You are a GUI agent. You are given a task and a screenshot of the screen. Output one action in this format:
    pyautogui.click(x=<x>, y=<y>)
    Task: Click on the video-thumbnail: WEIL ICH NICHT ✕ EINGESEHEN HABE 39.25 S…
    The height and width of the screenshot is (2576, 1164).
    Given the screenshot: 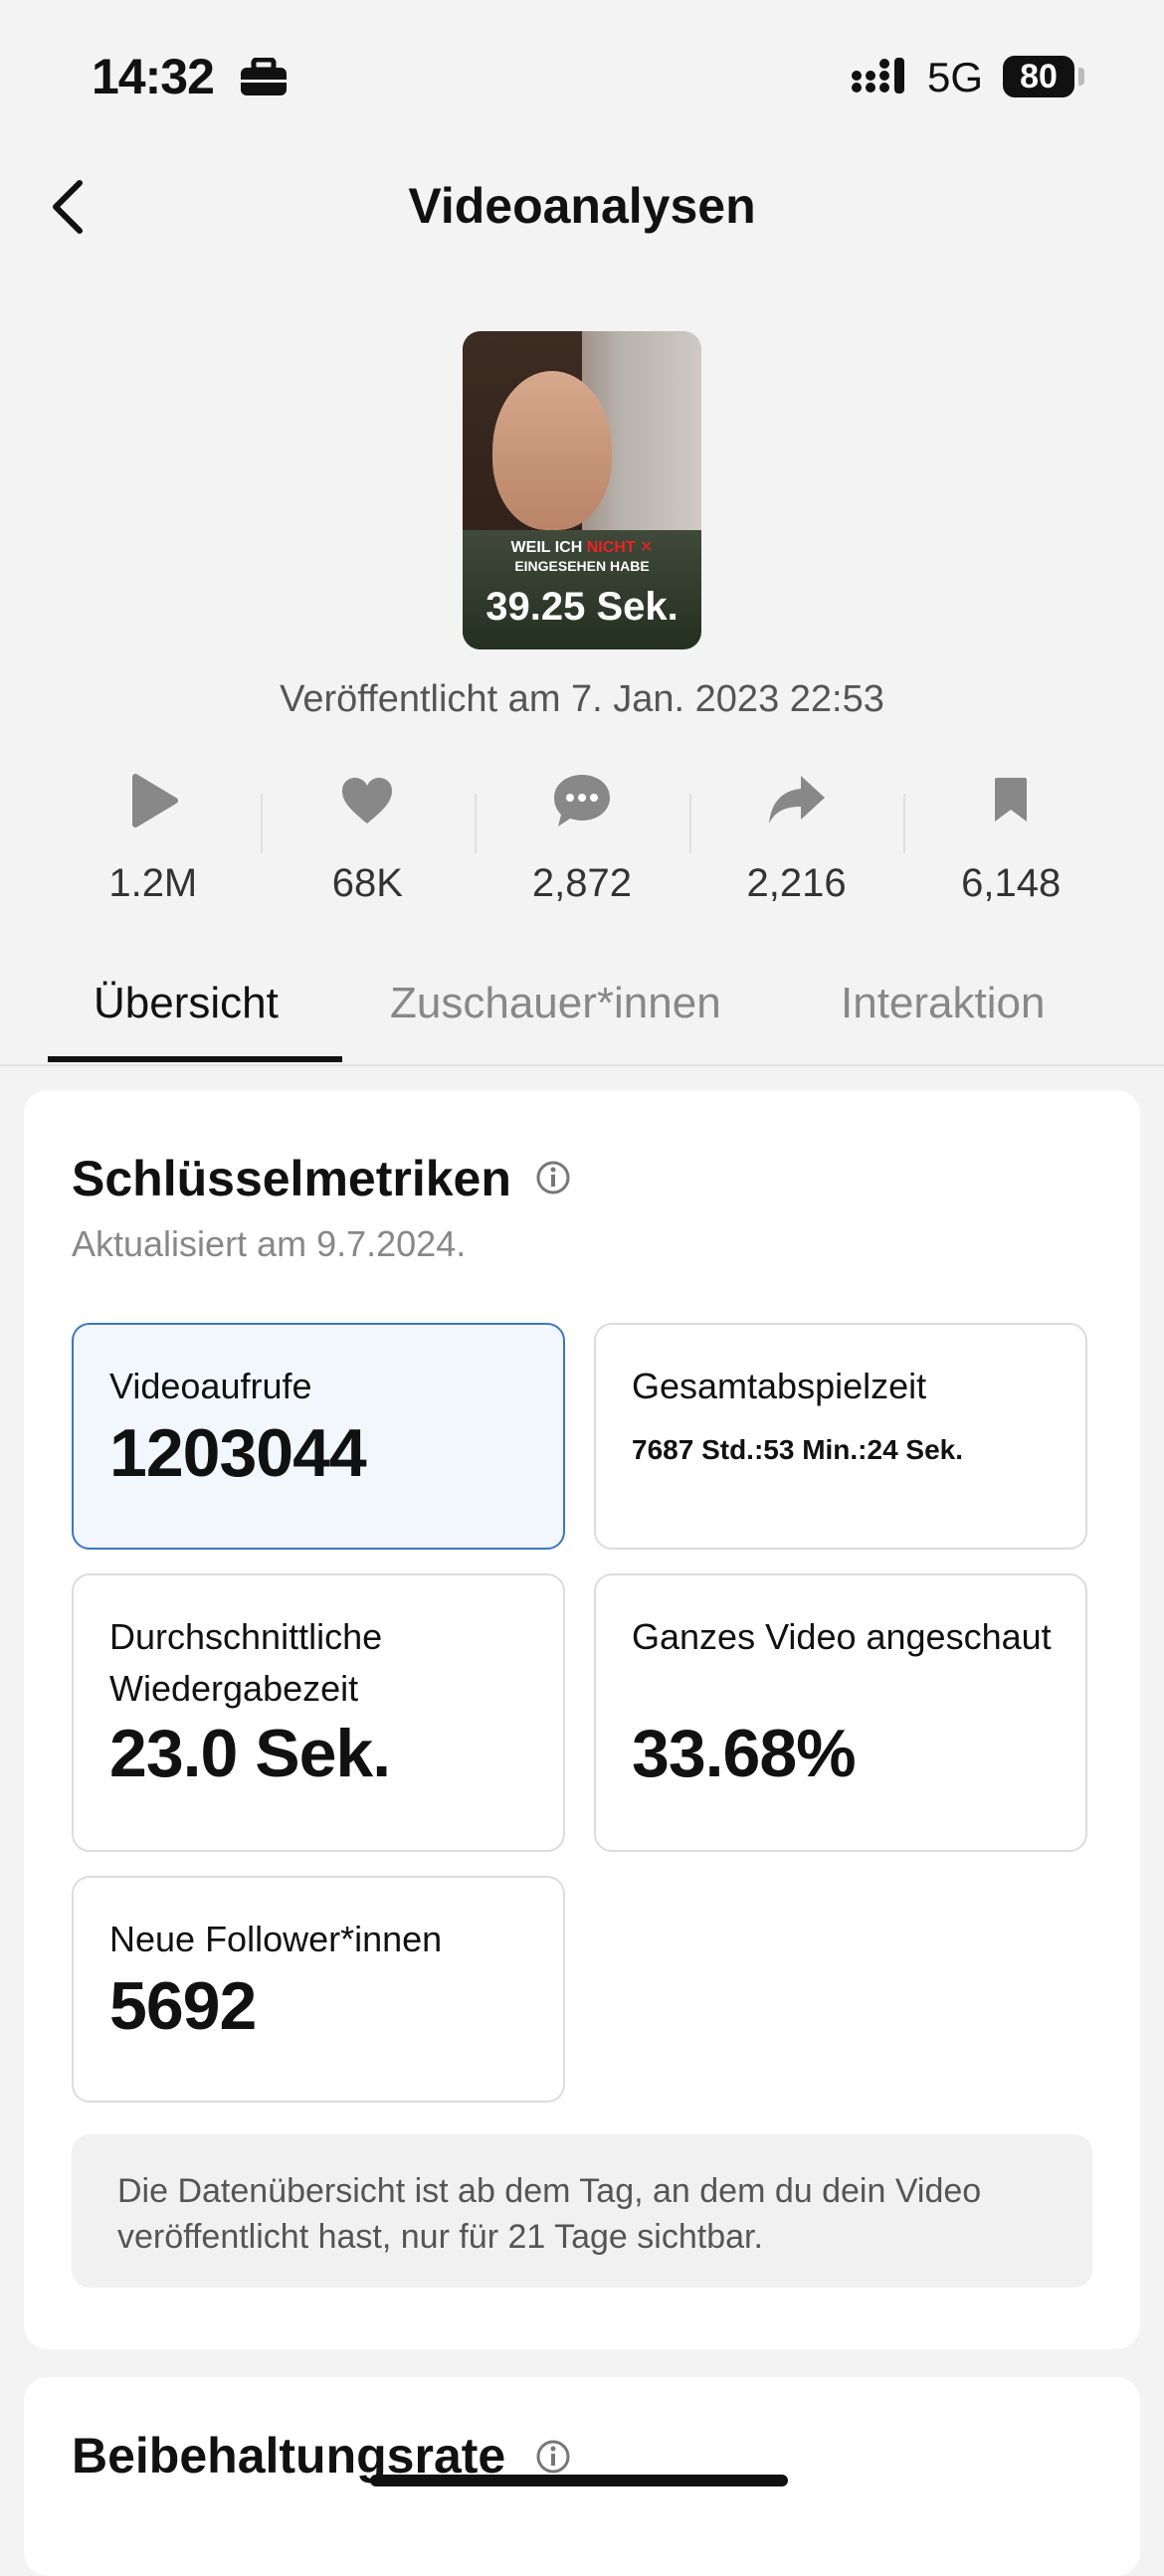 What is the action you would take?
    pyautogui.click(x=582, y=490)
    